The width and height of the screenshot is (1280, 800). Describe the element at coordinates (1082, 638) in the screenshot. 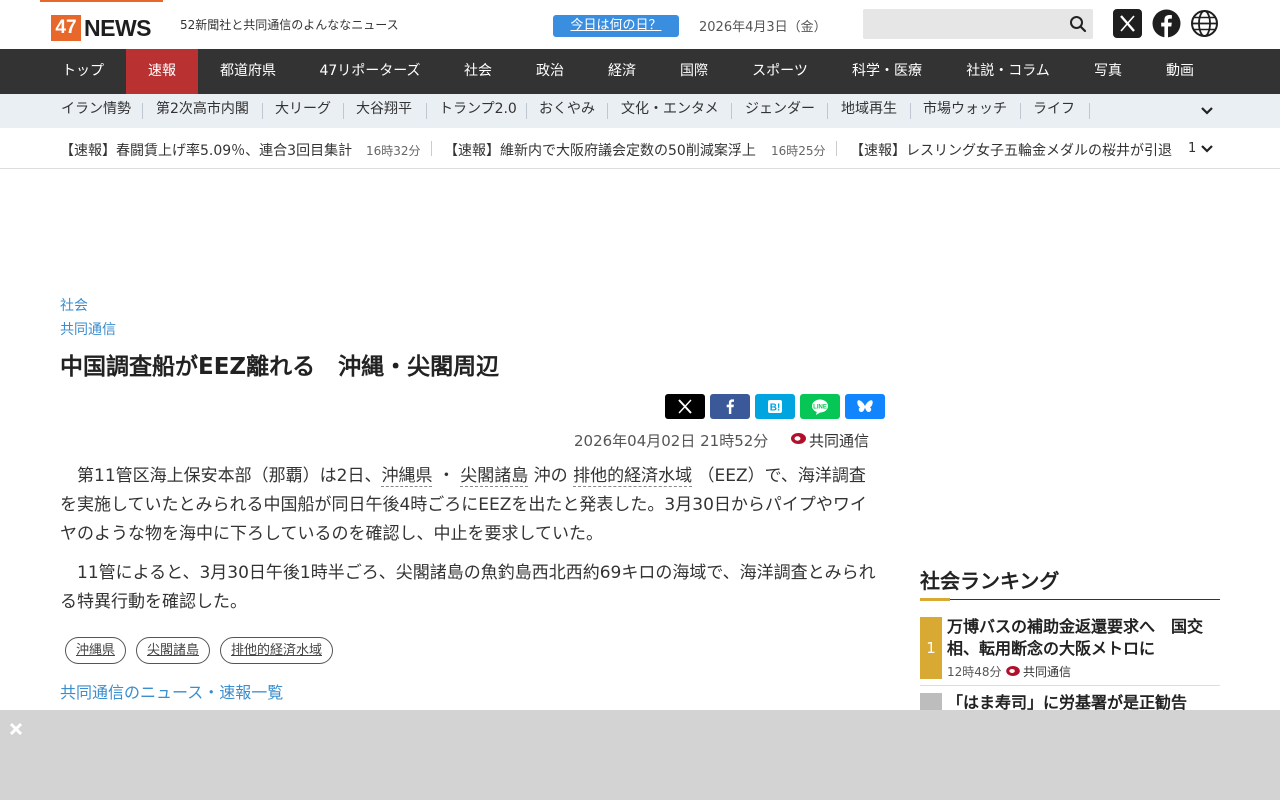

I see `ranking-item-title: 万博バスの補助金返還要求へ 国交相、転用断念の大阪メトロに` at that location.